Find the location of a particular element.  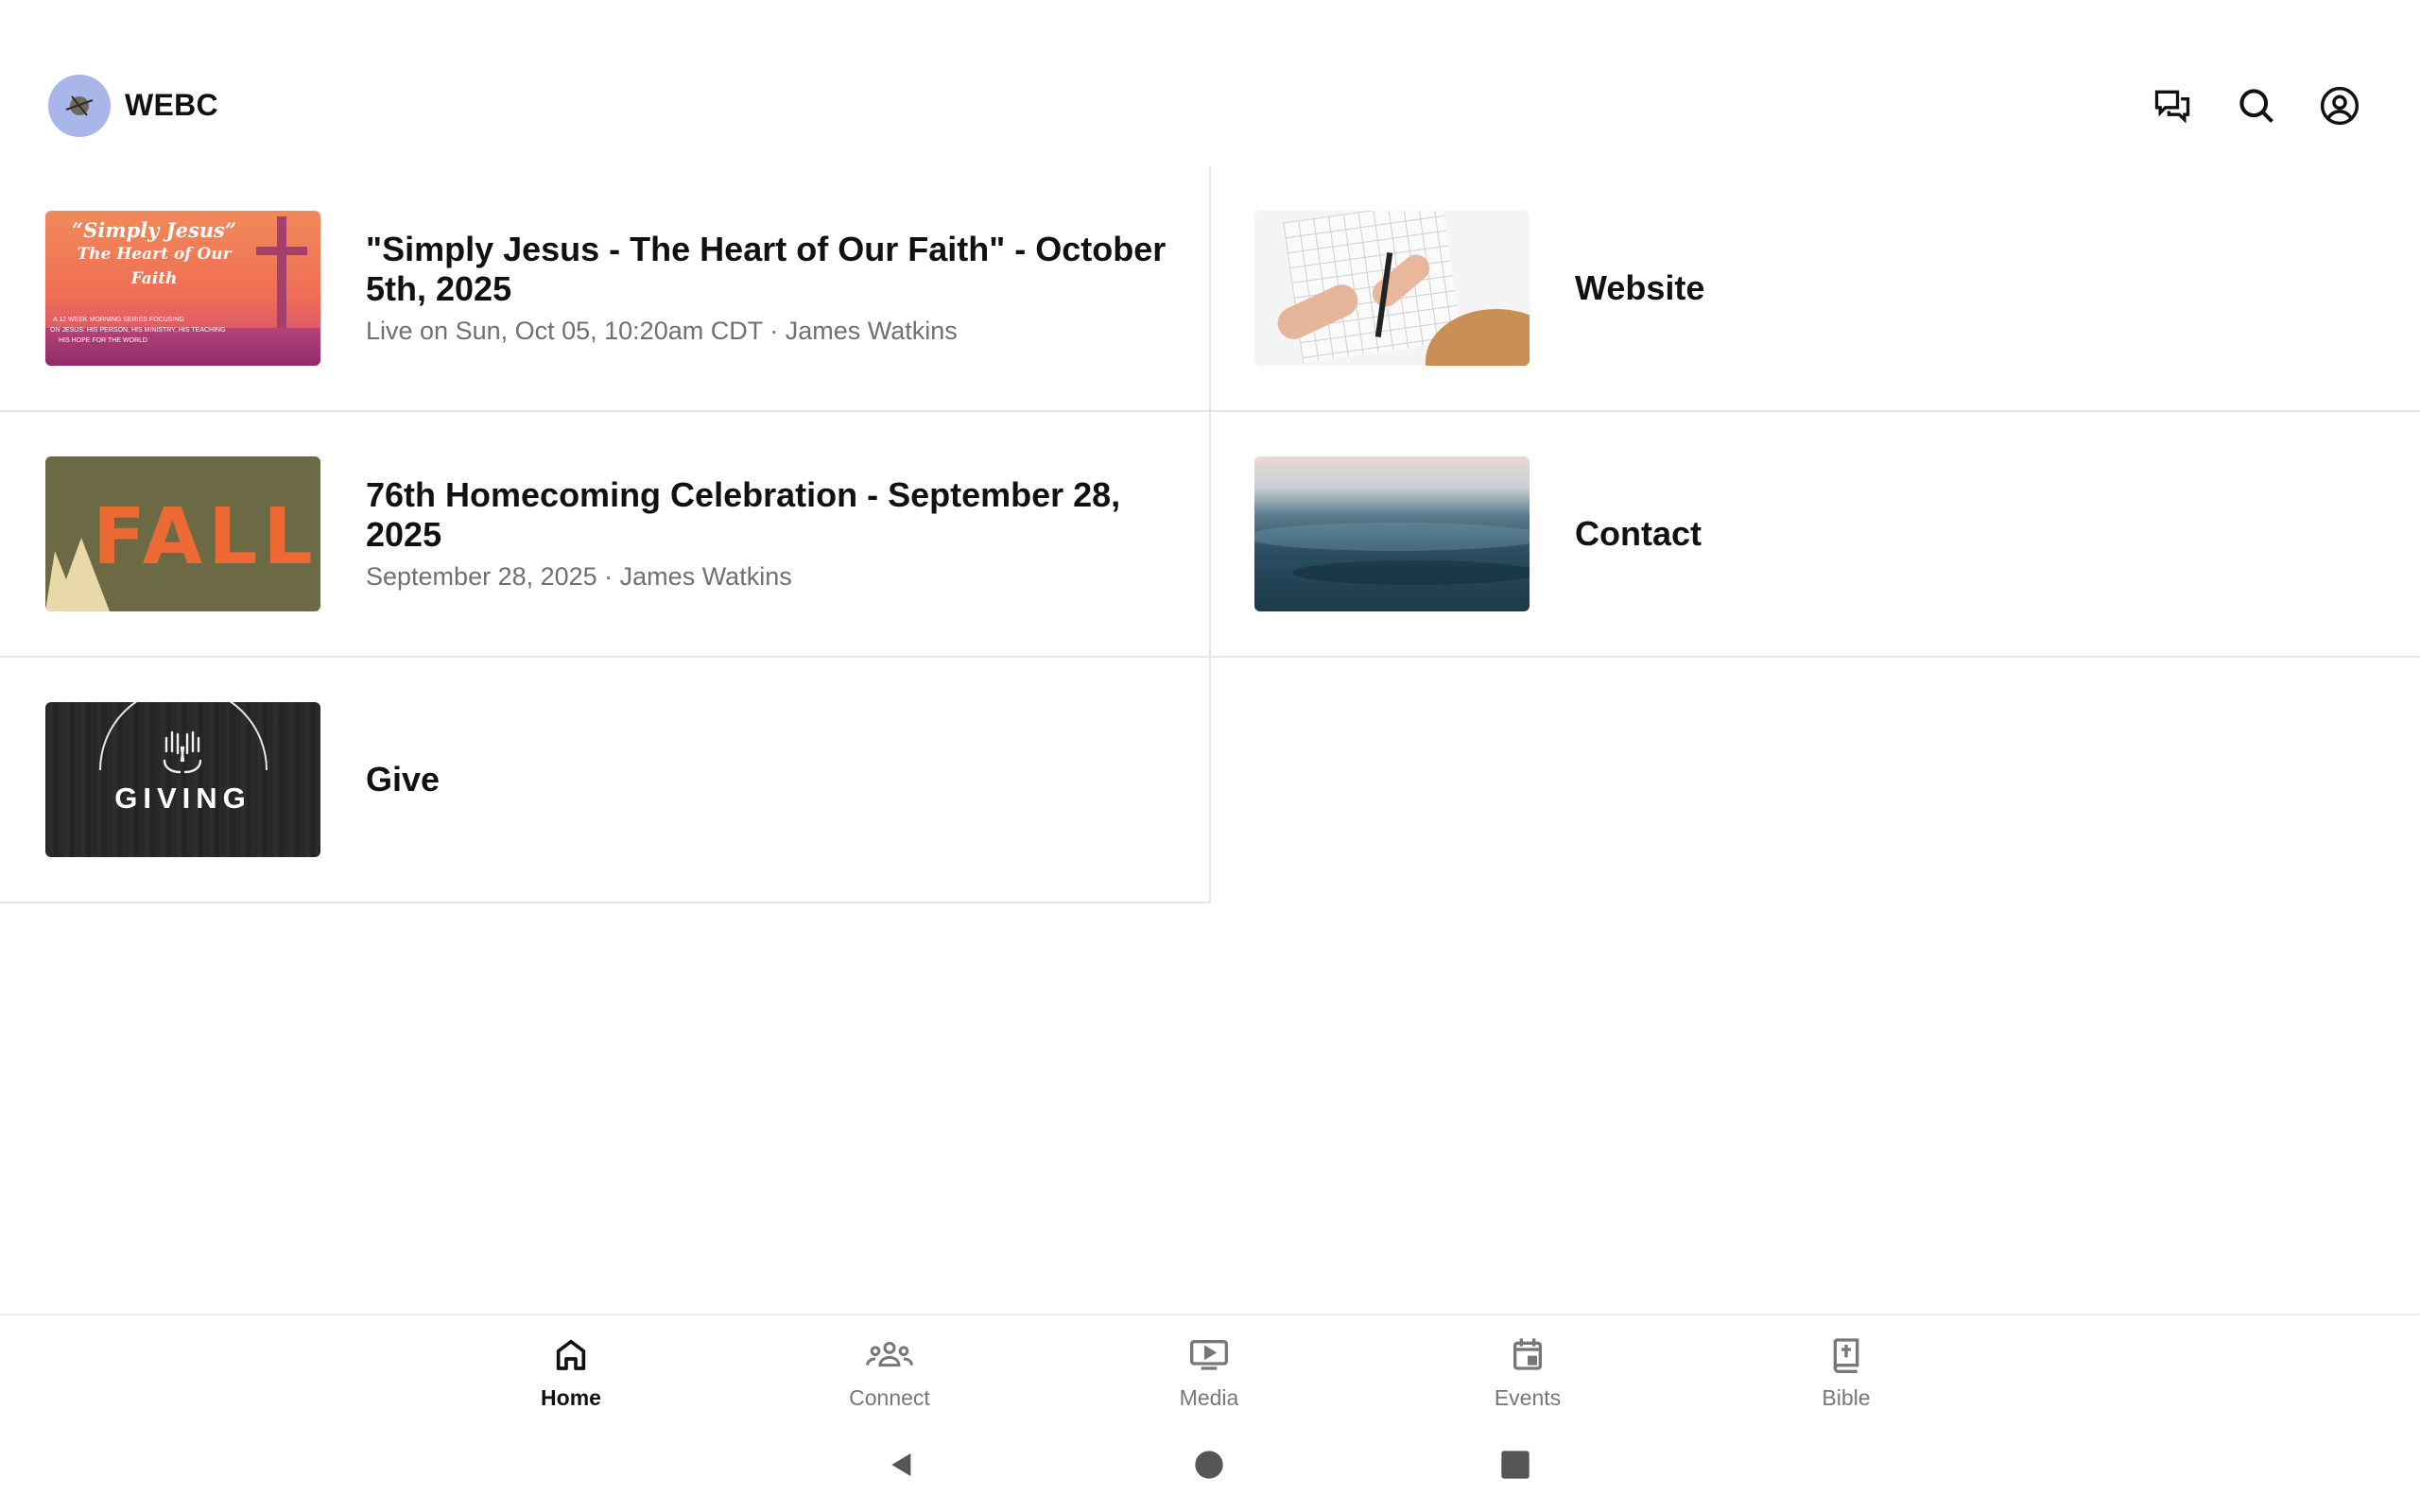

home-icon is located at coordinates (571, 1354).